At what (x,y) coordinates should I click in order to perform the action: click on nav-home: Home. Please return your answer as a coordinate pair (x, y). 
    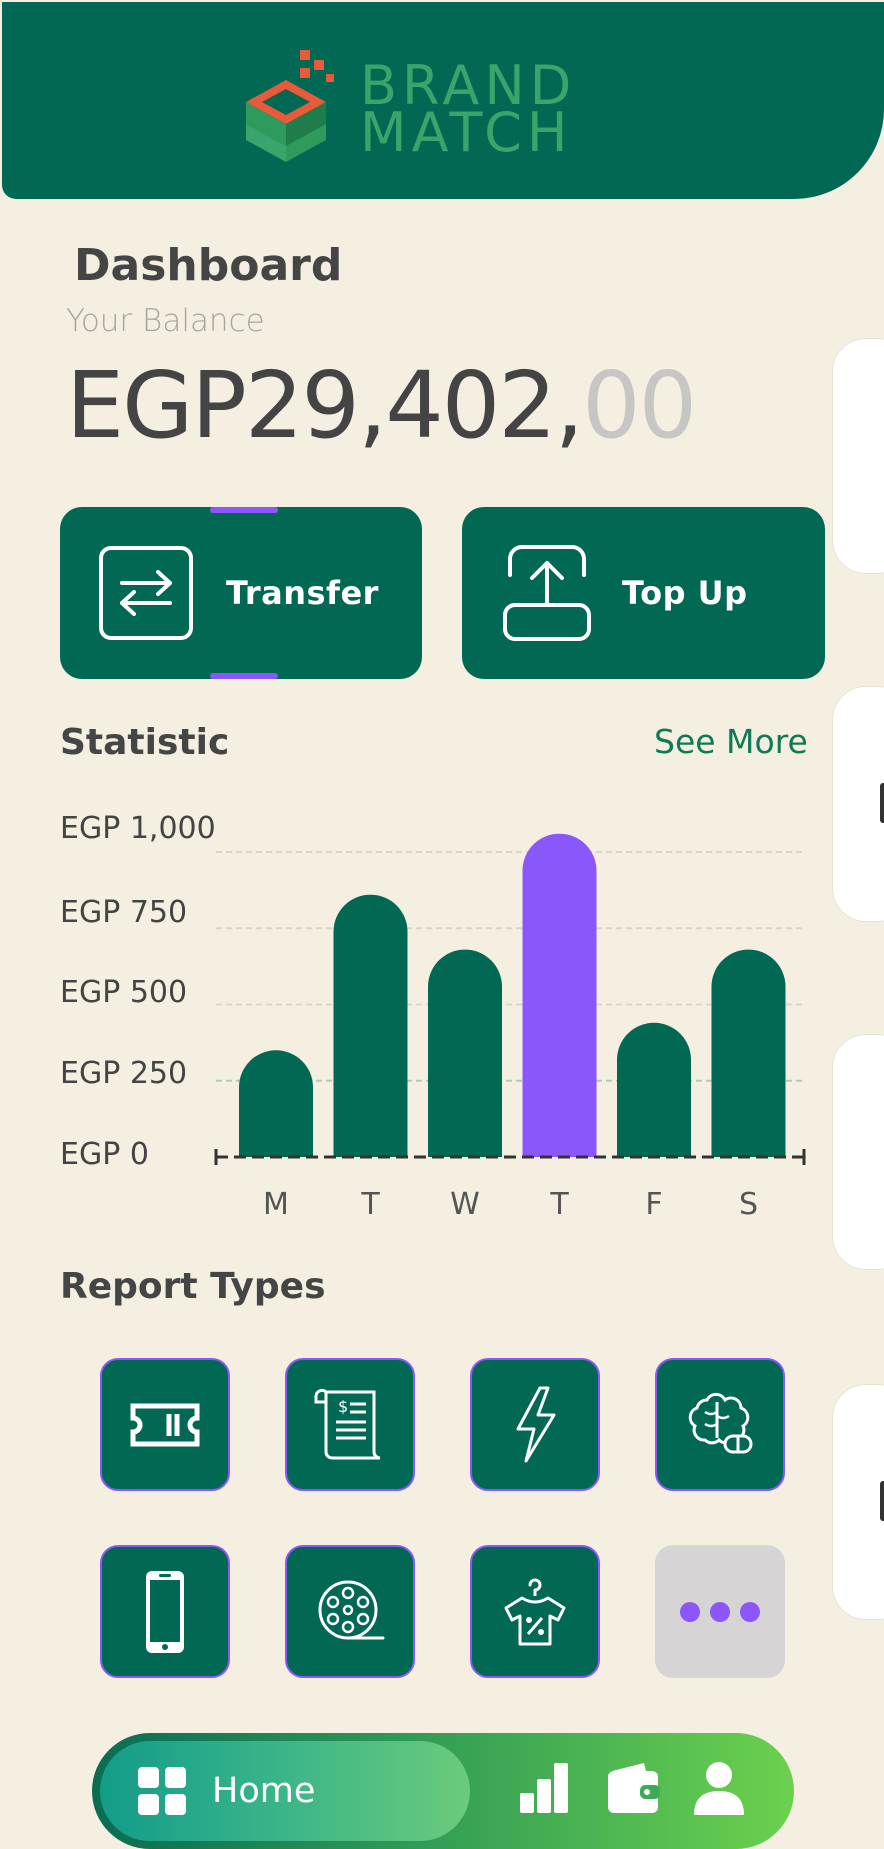
    Looking at the image, I should click on (285, 1791).